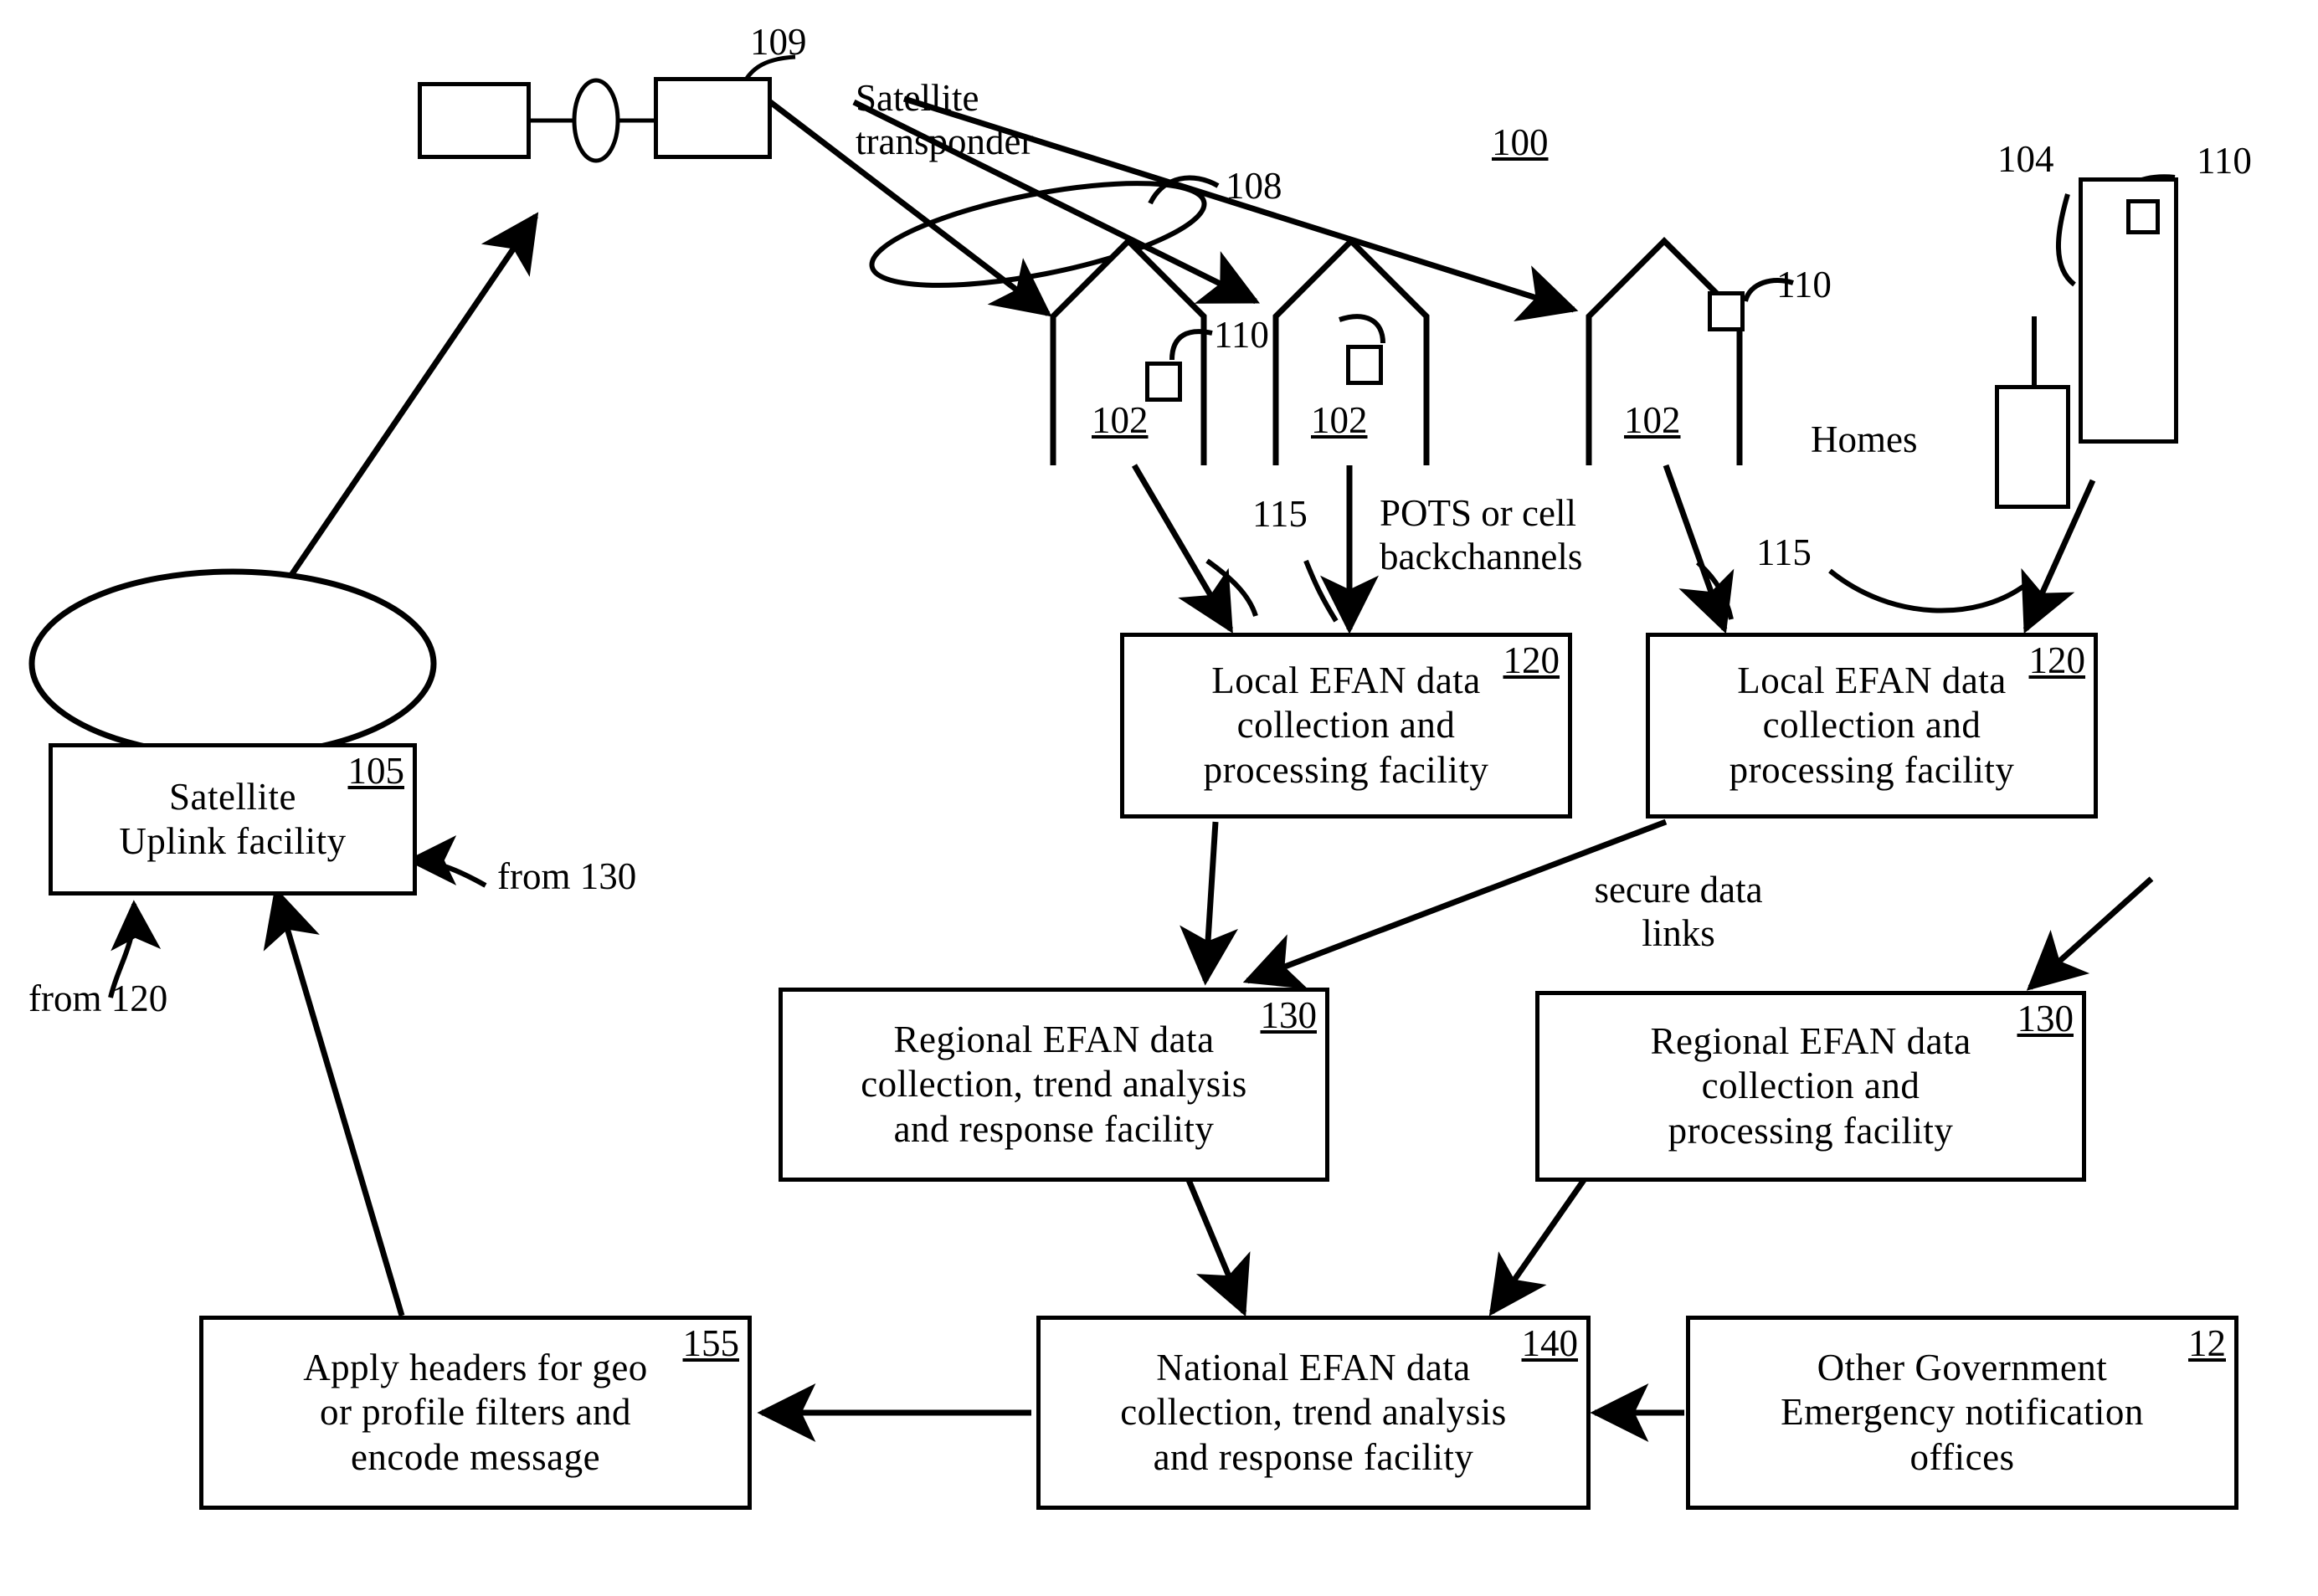  Describe the element at coordinates (474, 120) in the screenshot. I see `satellite-body-left` at that location.